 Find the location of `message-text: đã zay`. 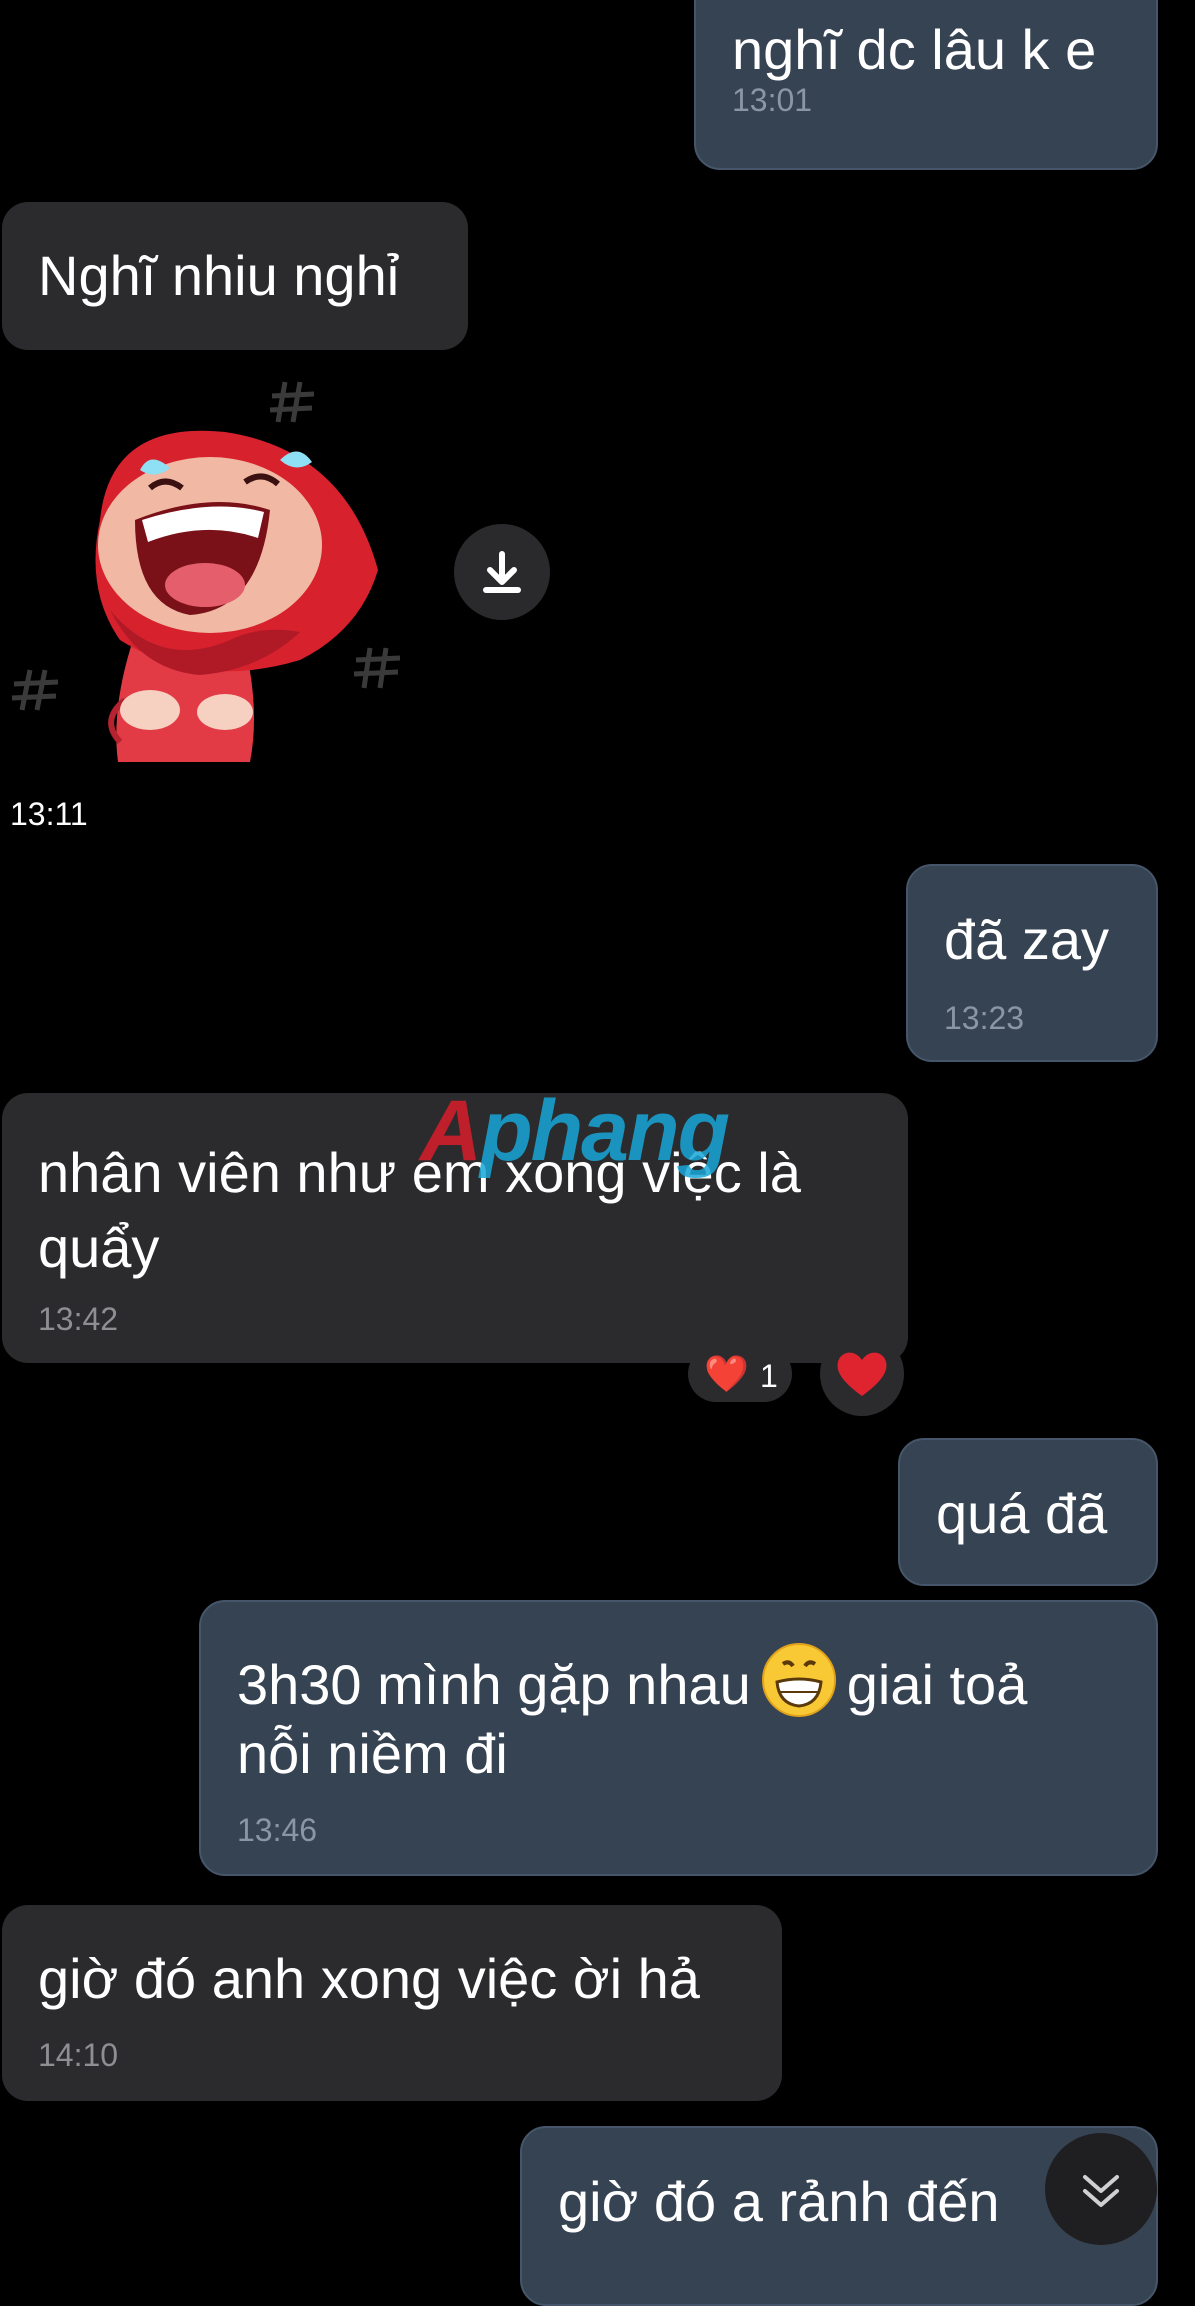

message-text: đã zay is located at coordinates (1026, 939).